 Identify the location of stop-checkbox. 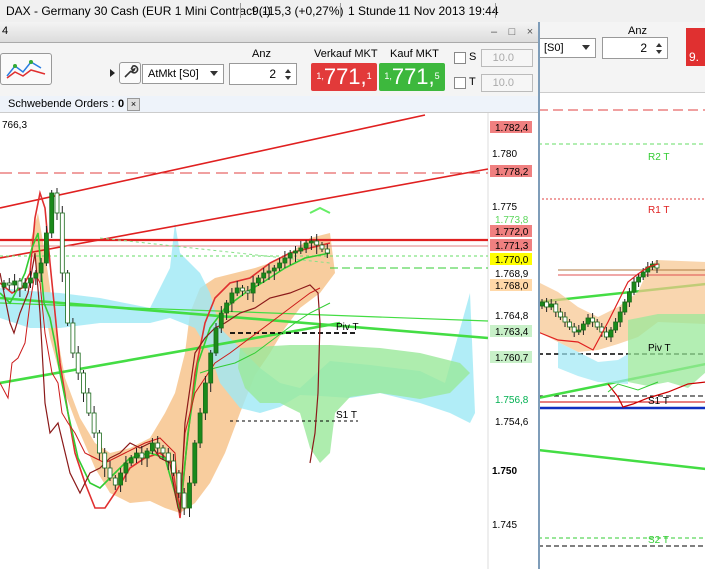
(460, 58).